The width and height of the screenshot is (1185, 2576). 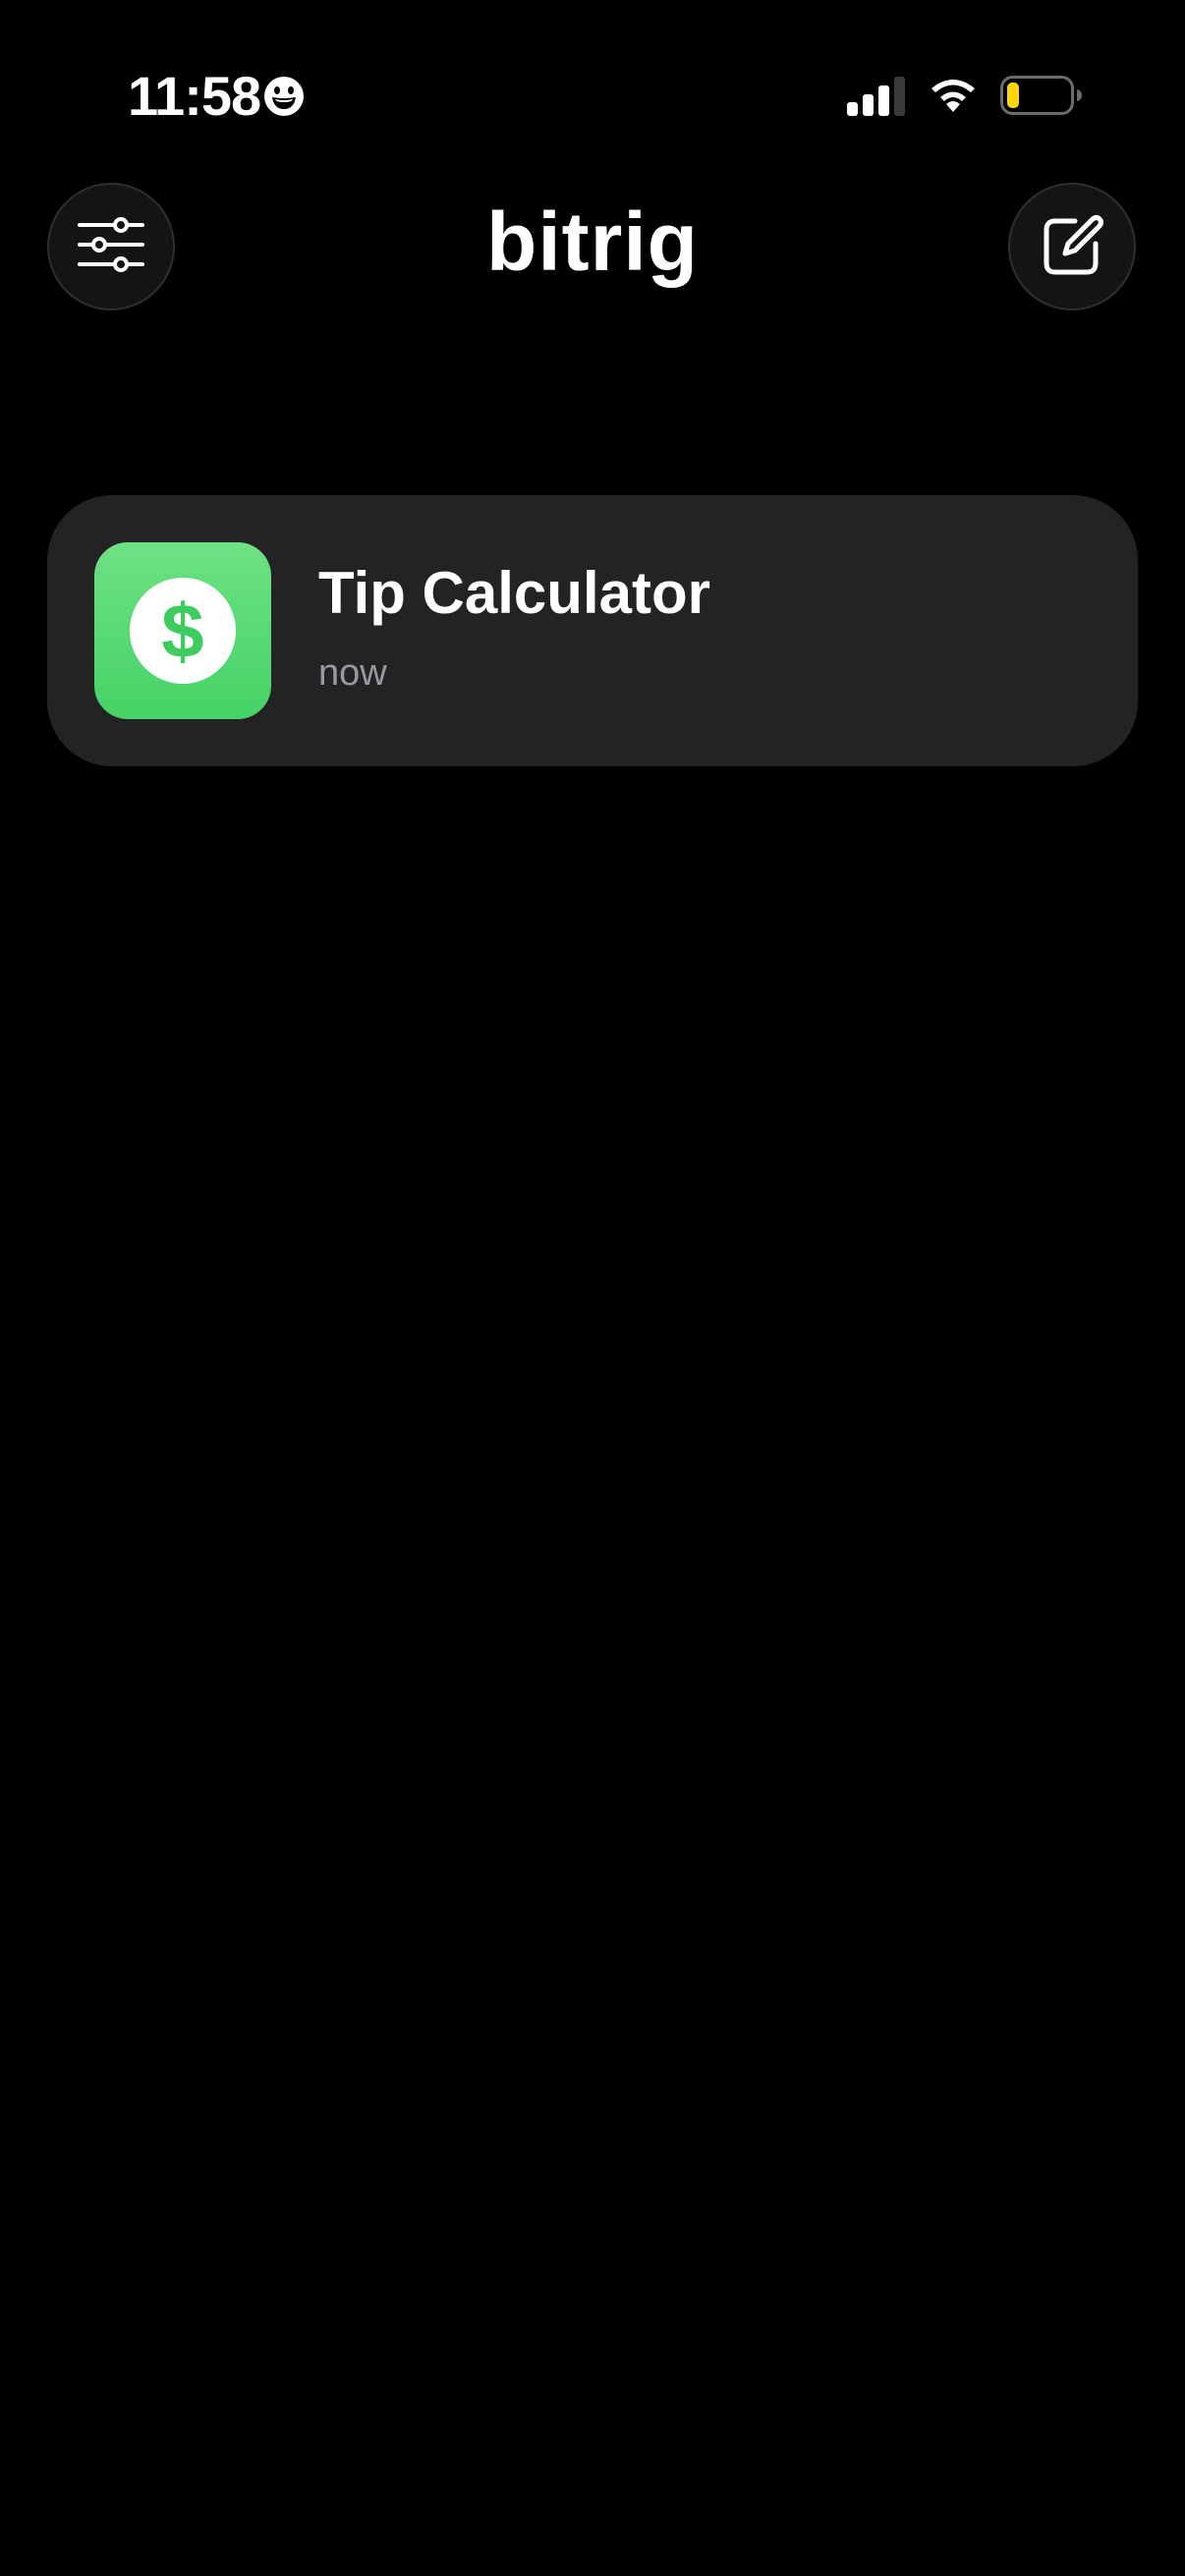 What do you see at coordinates (592, 93) in the screenshot?
I see `status-bar: 11:58` at bounding box center [592, 93].